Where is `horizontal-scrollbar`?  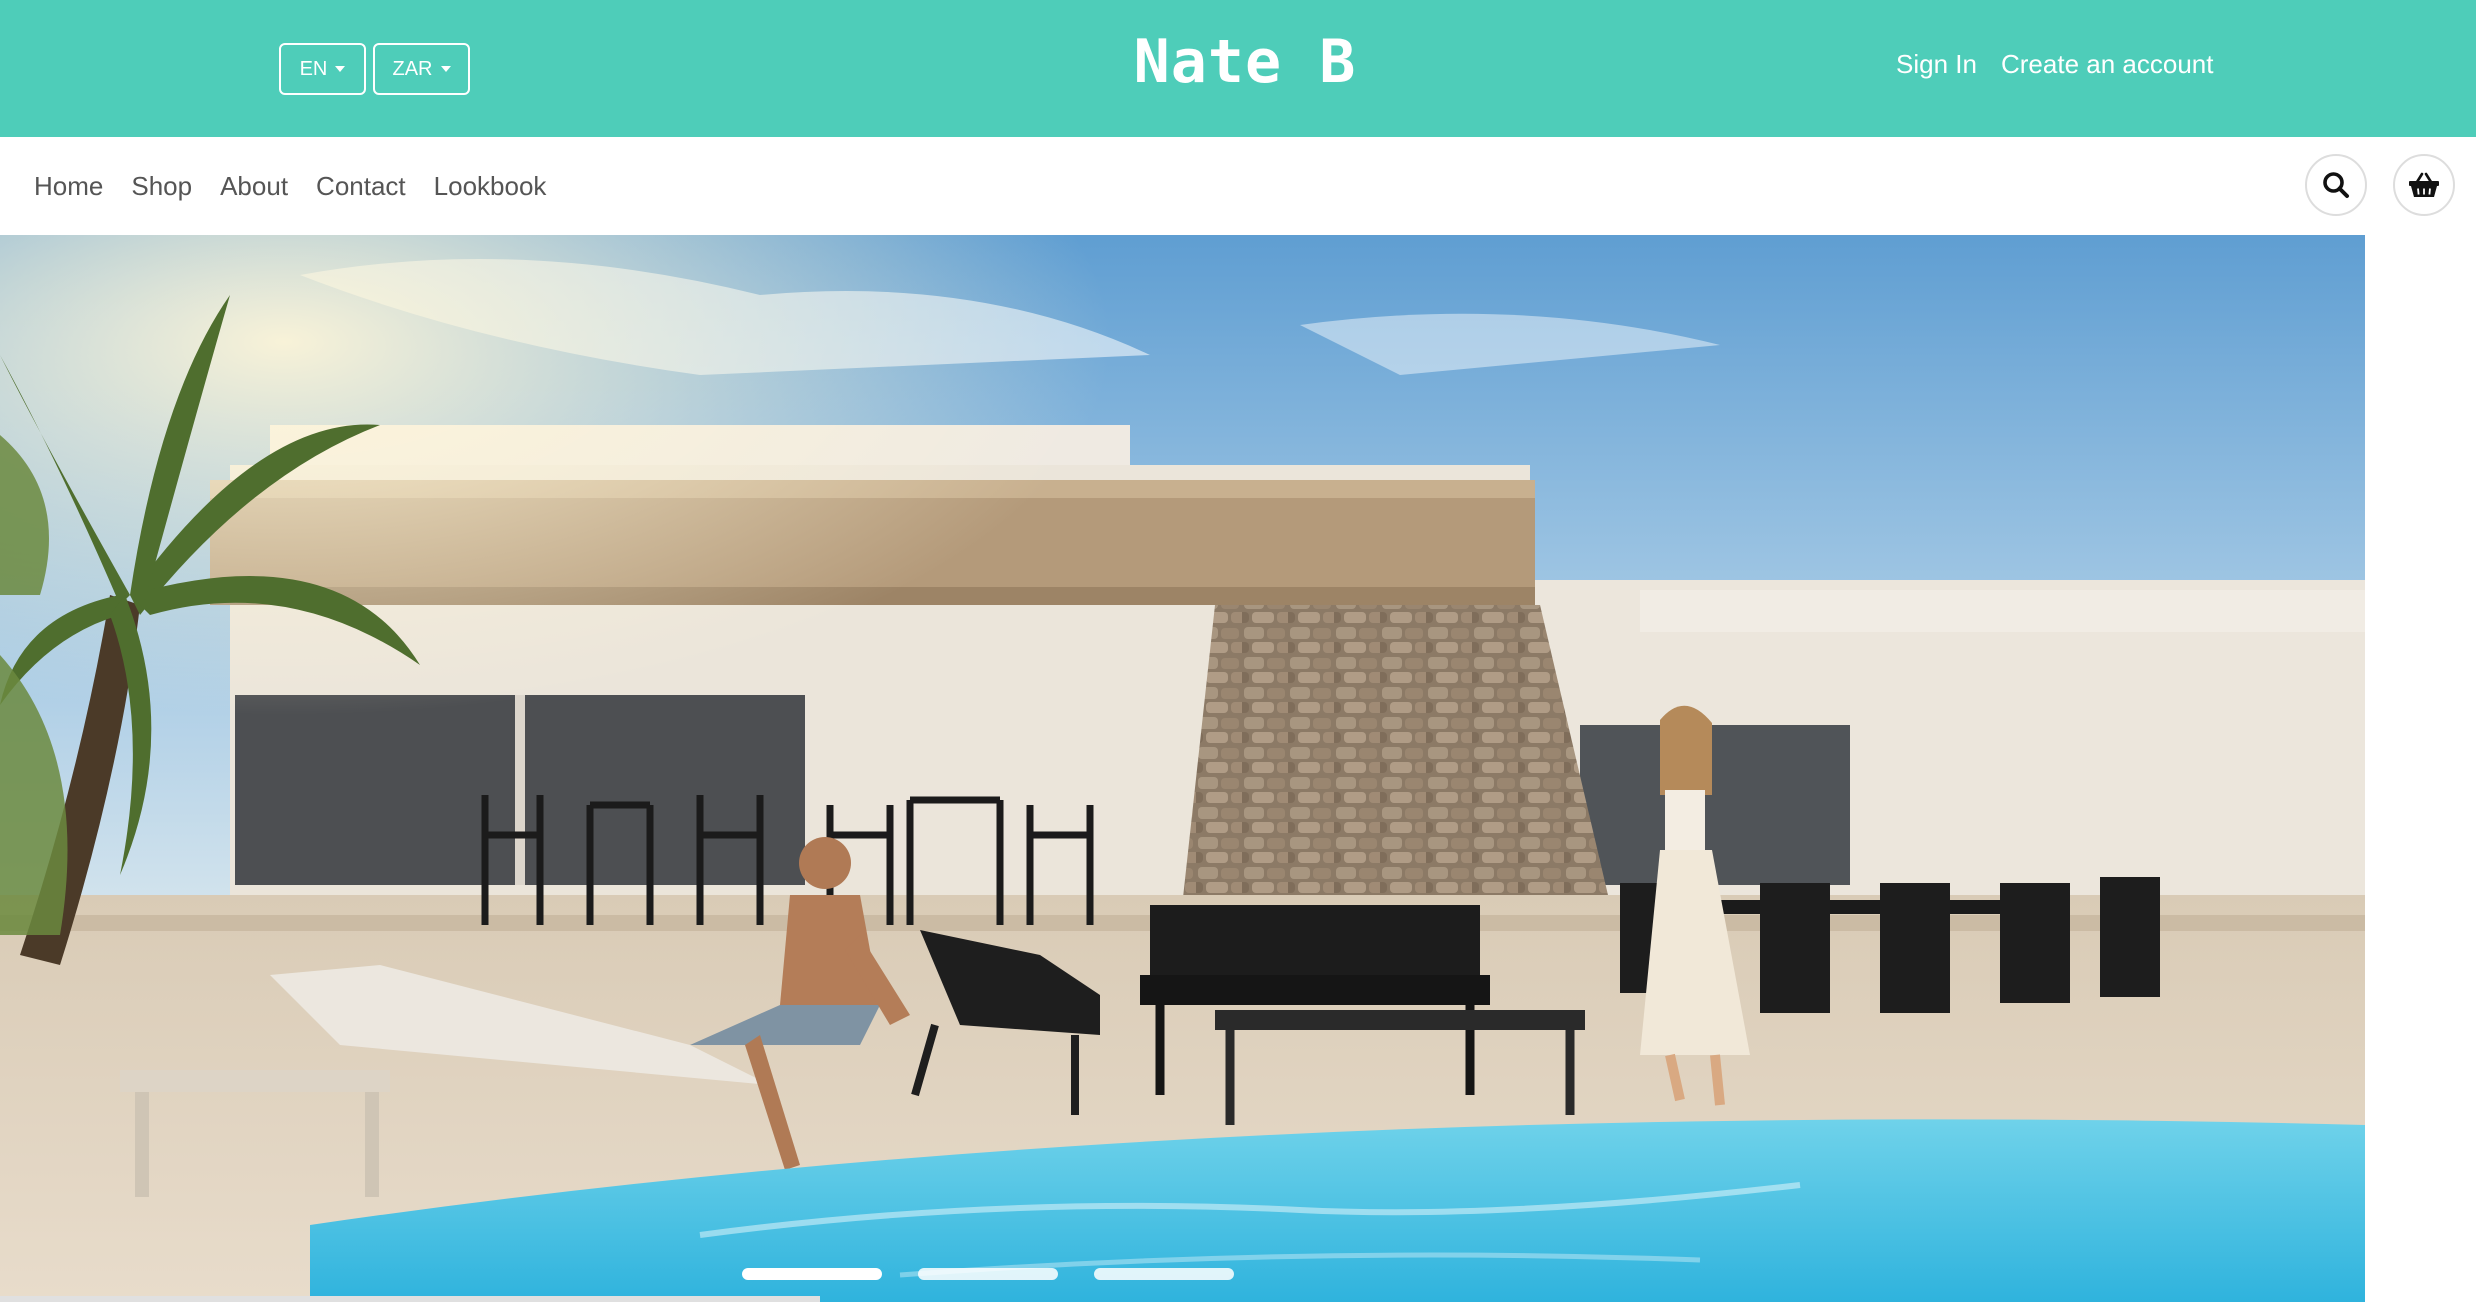
horizontal-scrollbar is located at coordinates (410, 1299).